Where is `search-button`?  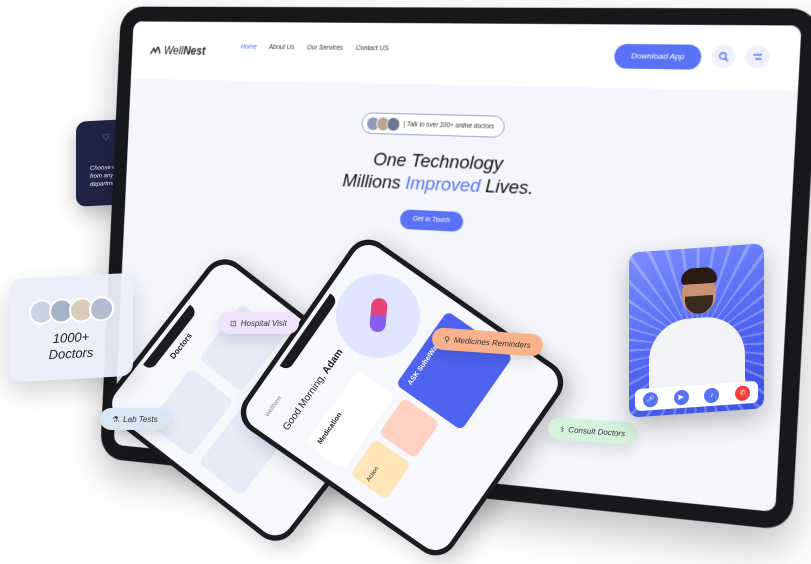
search-button is located at coordinates (723, 56).